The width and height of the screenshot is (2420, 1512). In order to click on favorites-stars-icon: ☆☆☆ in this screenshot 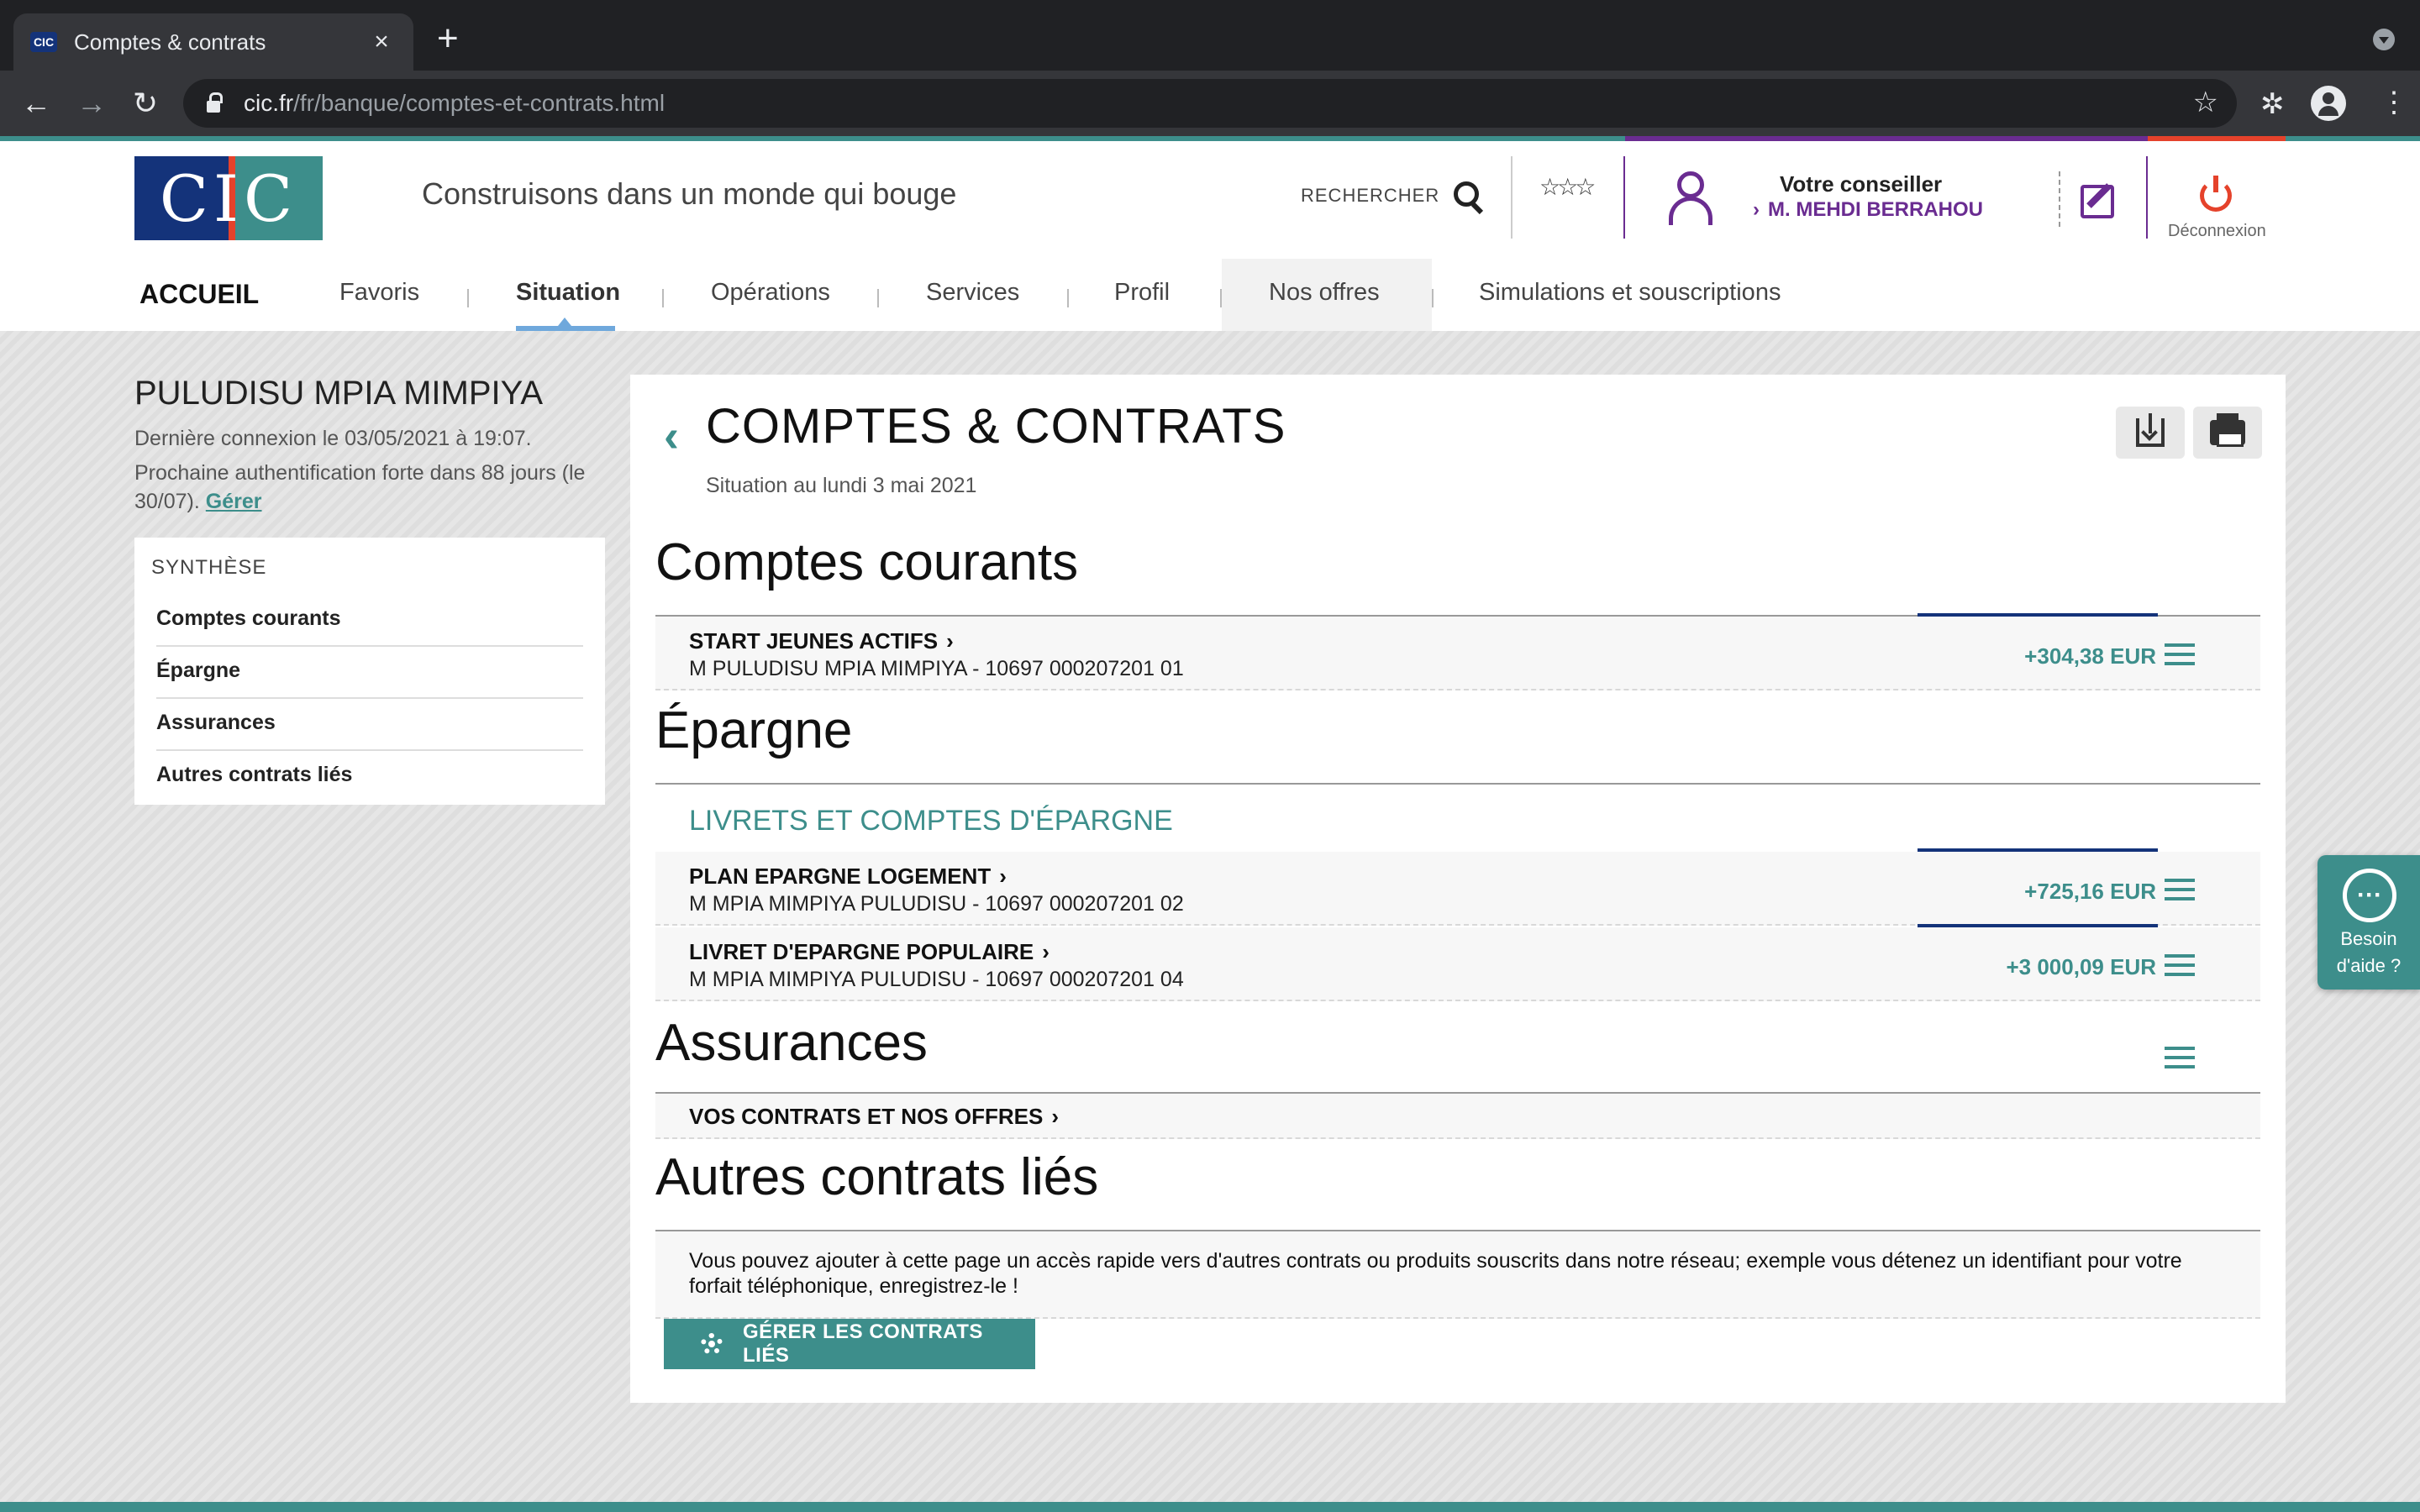, I will do `click(1567, 187)`.